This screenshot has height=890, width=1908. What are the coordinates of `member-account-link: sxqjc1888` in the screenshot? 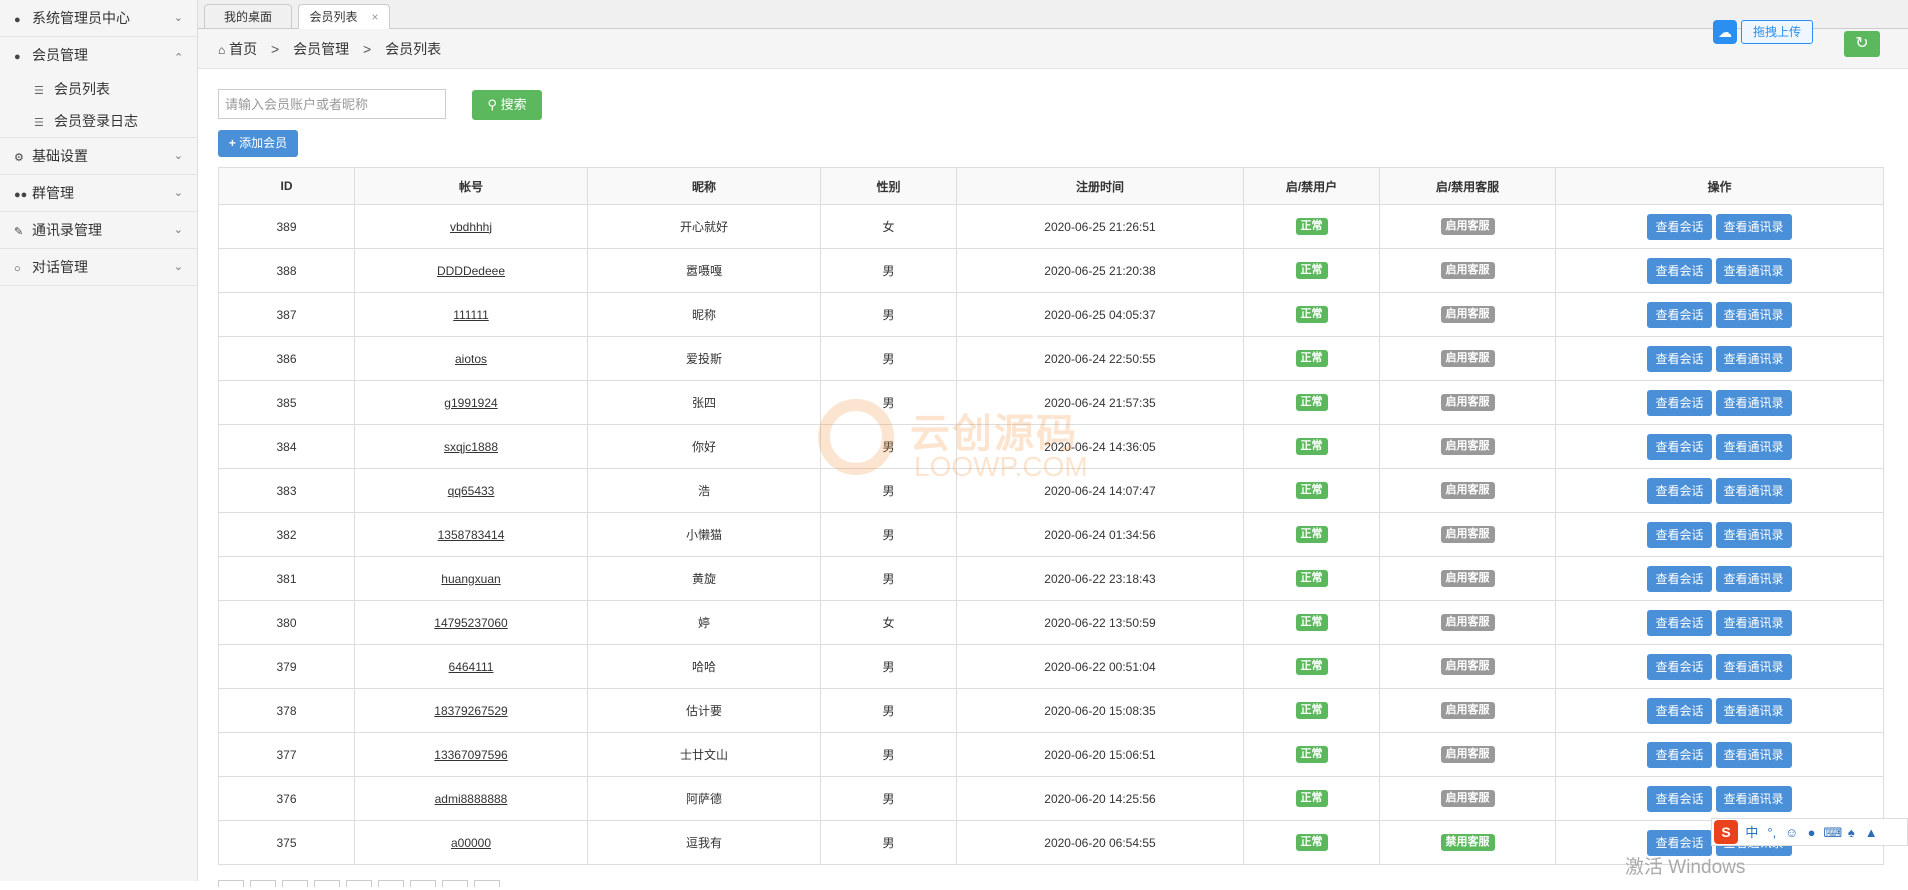 It's located at (471, 447).